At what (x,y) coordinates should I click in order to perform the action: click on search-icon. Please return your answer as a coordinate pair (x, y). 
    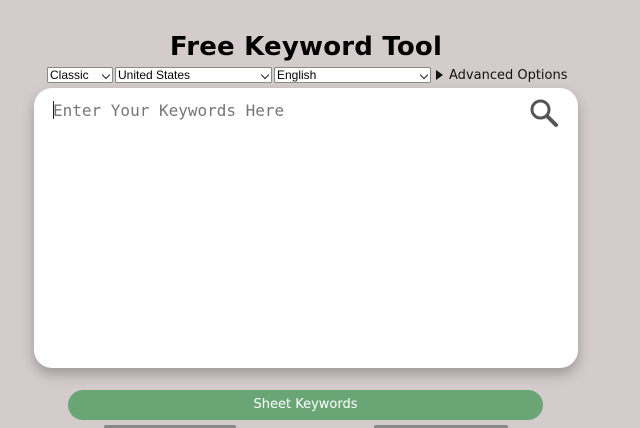
    Looking at the image, I should click on (544, 113).